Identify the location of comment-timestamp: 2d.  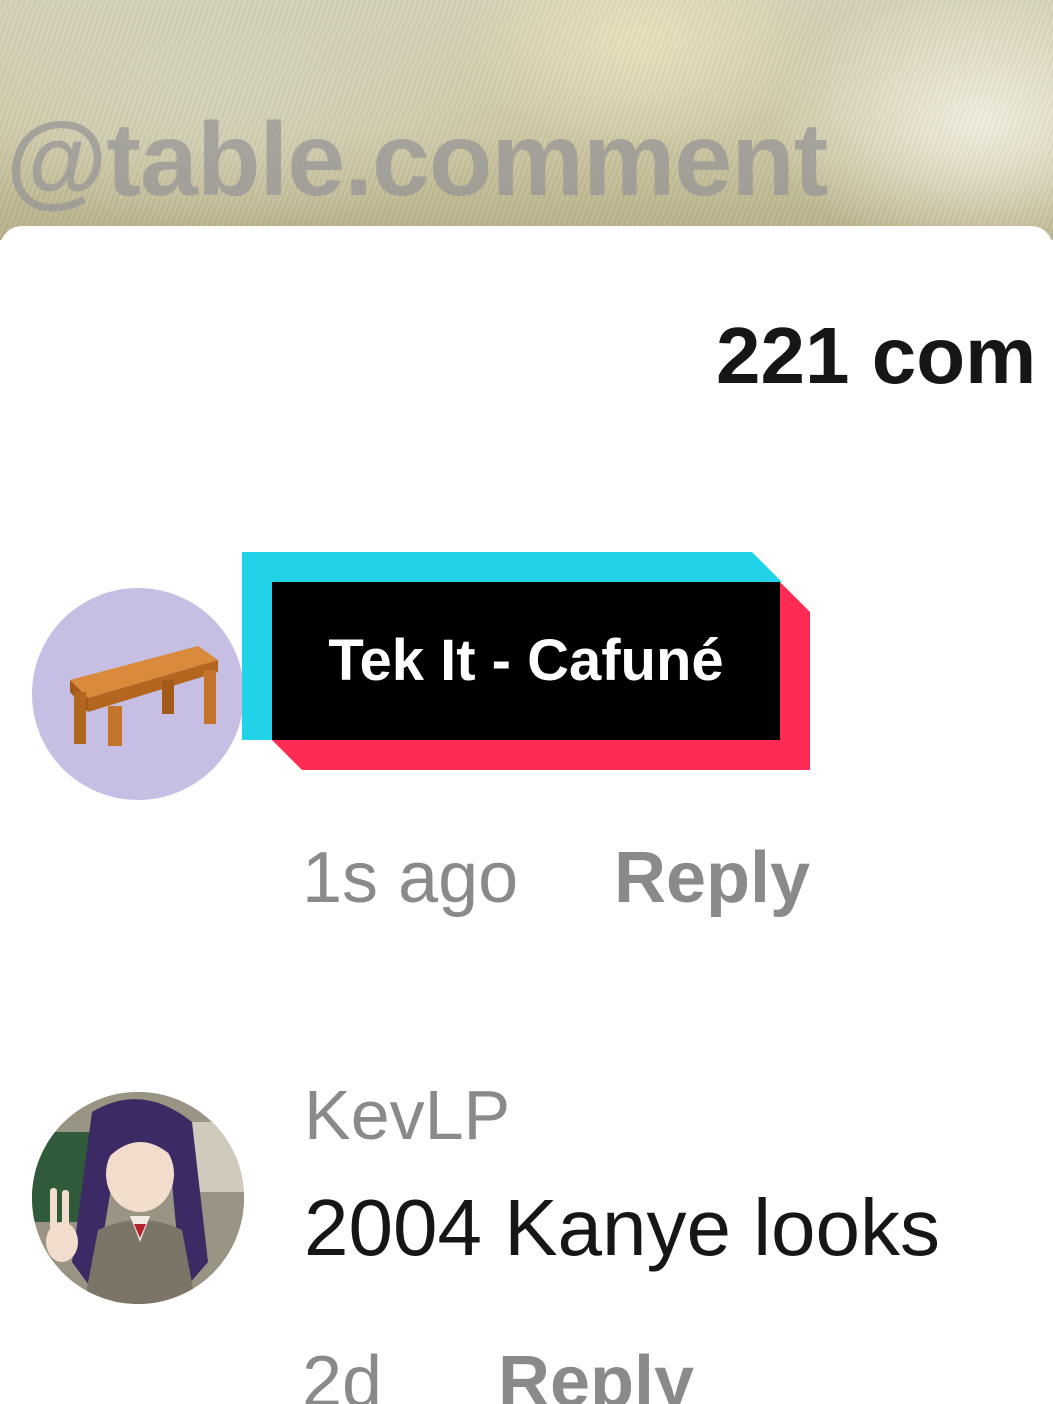
(342, 1373).